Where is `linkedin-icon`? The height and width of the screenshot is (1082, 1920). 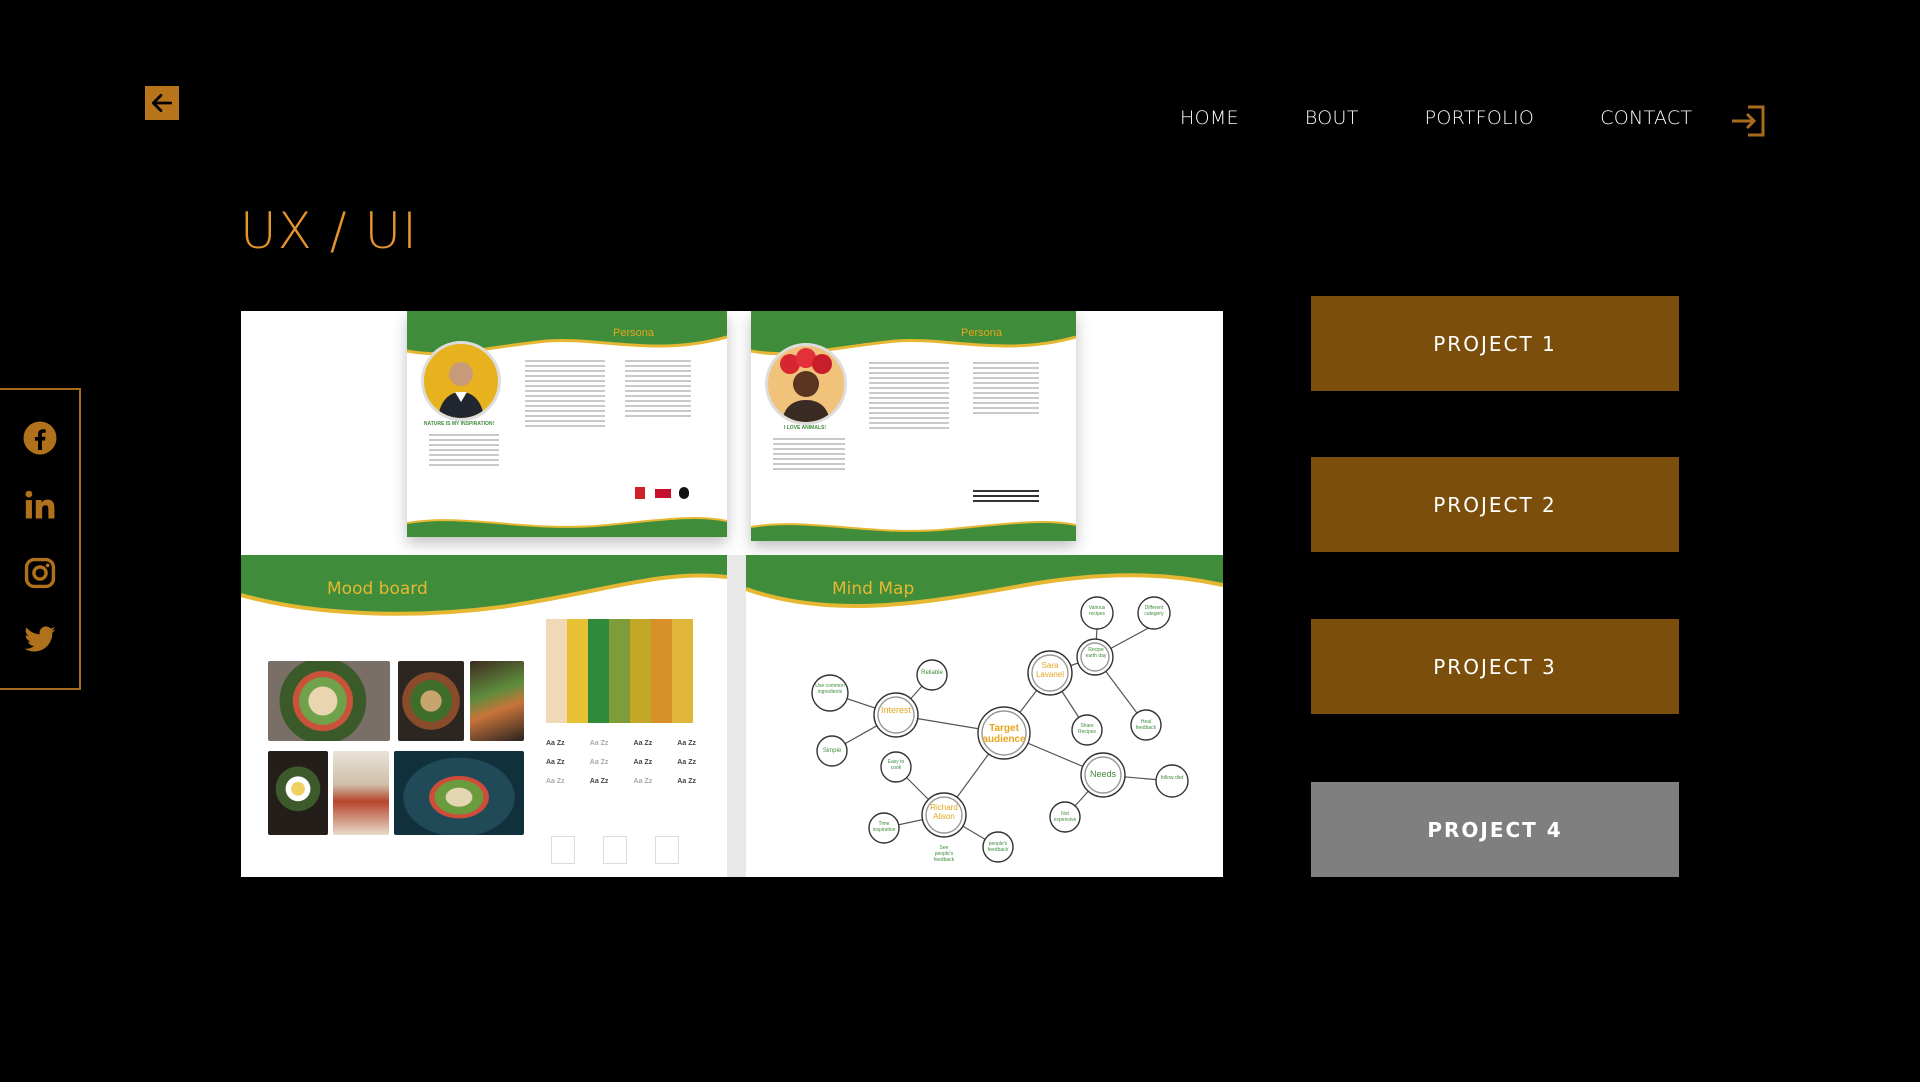 linkedin-icon is located at coordinates (40, 505).